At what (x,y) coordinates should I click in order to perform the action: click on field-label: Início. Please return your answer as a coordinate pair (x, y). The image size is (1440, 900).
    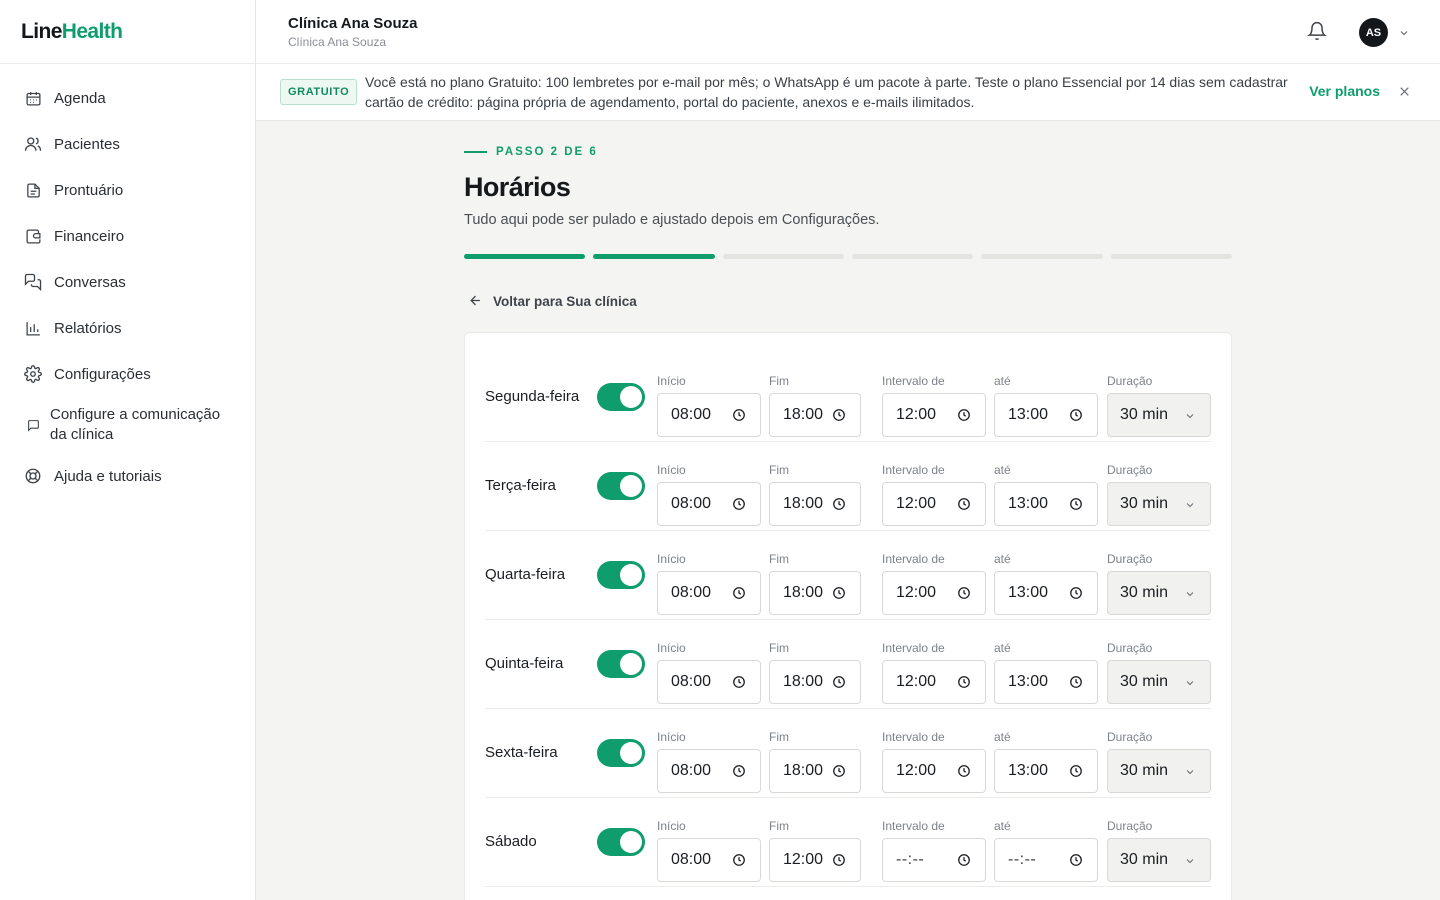
    Looking at the image, I should click on (671, 737).